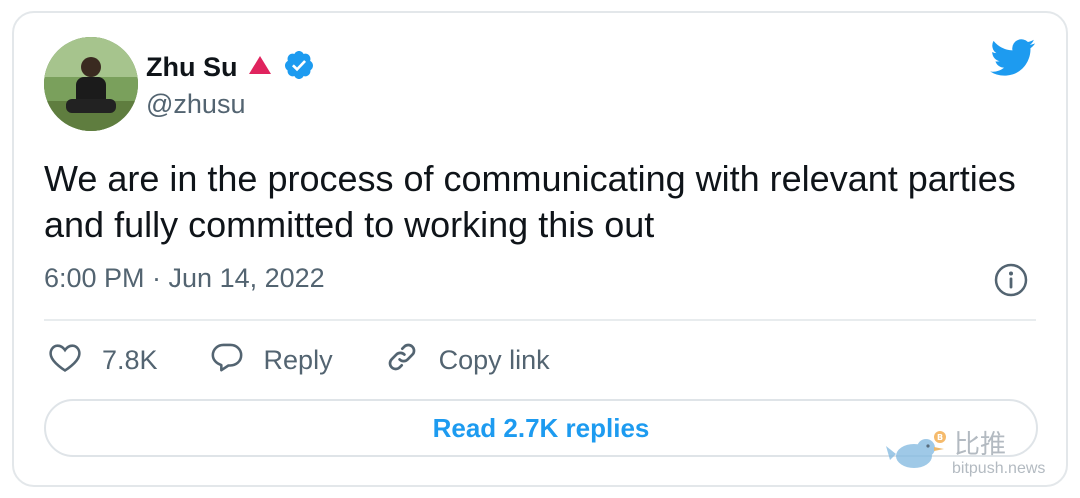  I want to click on copy-link-button: Copy link, so click(467, 360).